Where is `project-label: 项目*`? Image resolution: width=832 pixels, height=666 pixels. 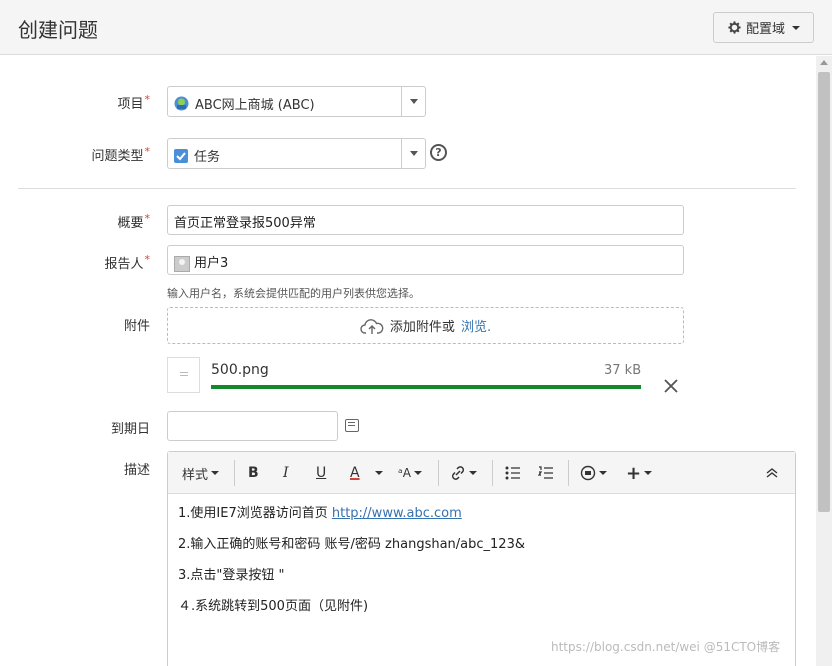
project-label: 项目* is located at coordinates (134, 102).